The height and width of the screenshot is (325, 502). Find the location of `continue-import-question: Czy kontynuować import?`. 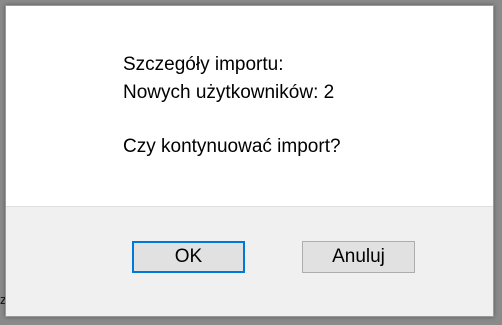

continue-import-question: Czy kontynuować import? is located at coordinates (232, 146).